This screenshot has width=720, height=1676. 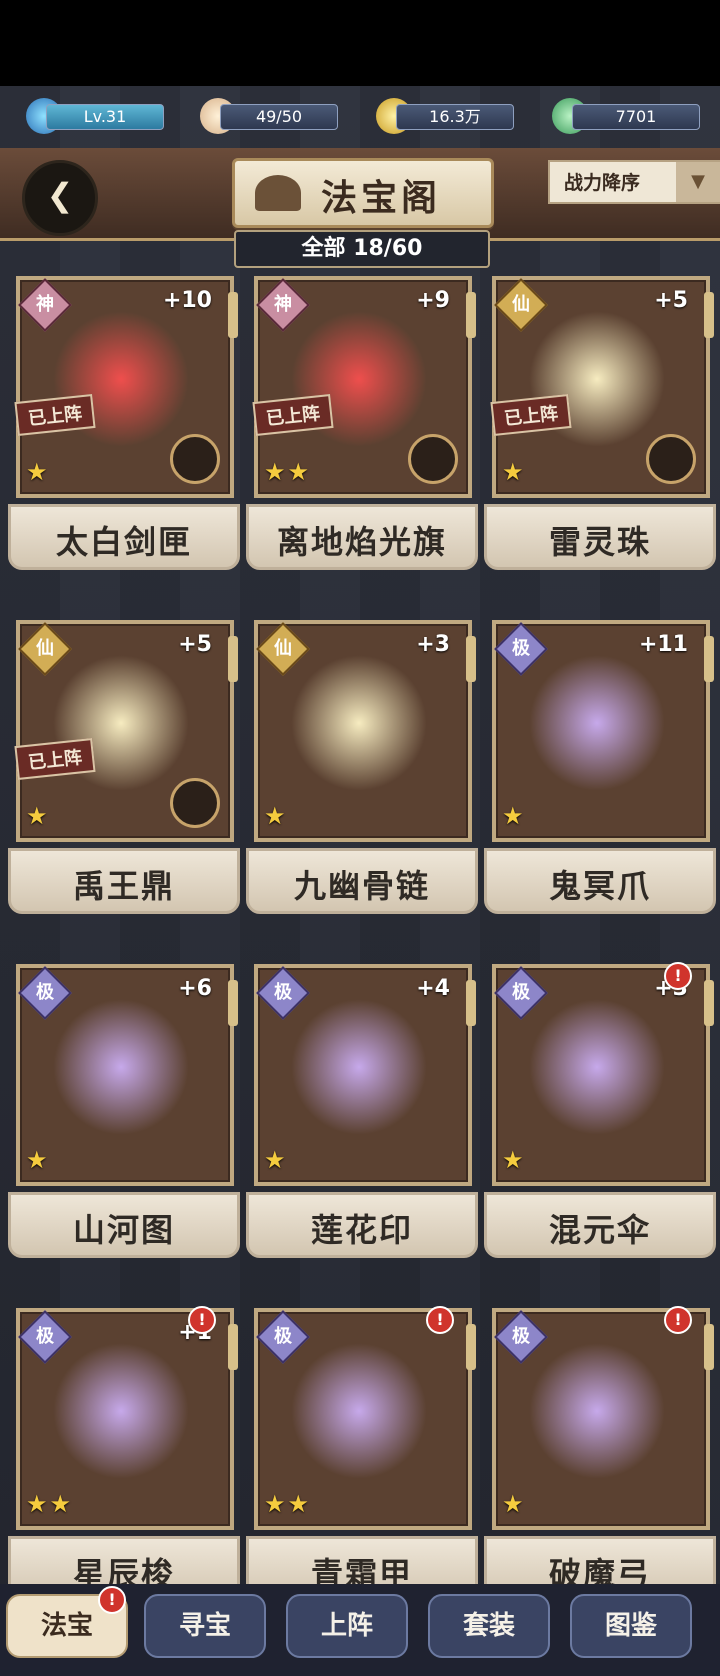 What do you see at coordinates (361, 886) in the screenshot?
I see `treasure-name: 九幽骨链` at bounding box center [361, 886].